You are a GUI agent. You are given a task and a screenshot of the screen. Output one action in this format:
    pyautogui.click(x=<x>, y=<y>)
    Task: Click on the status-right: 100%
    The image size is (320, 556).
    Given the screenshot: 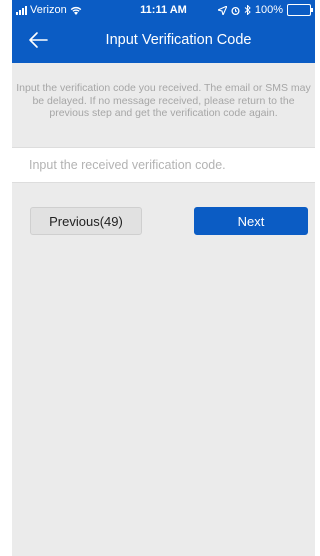 What is the action you would take?
    pyautogui.click(x=265, y=10)
    